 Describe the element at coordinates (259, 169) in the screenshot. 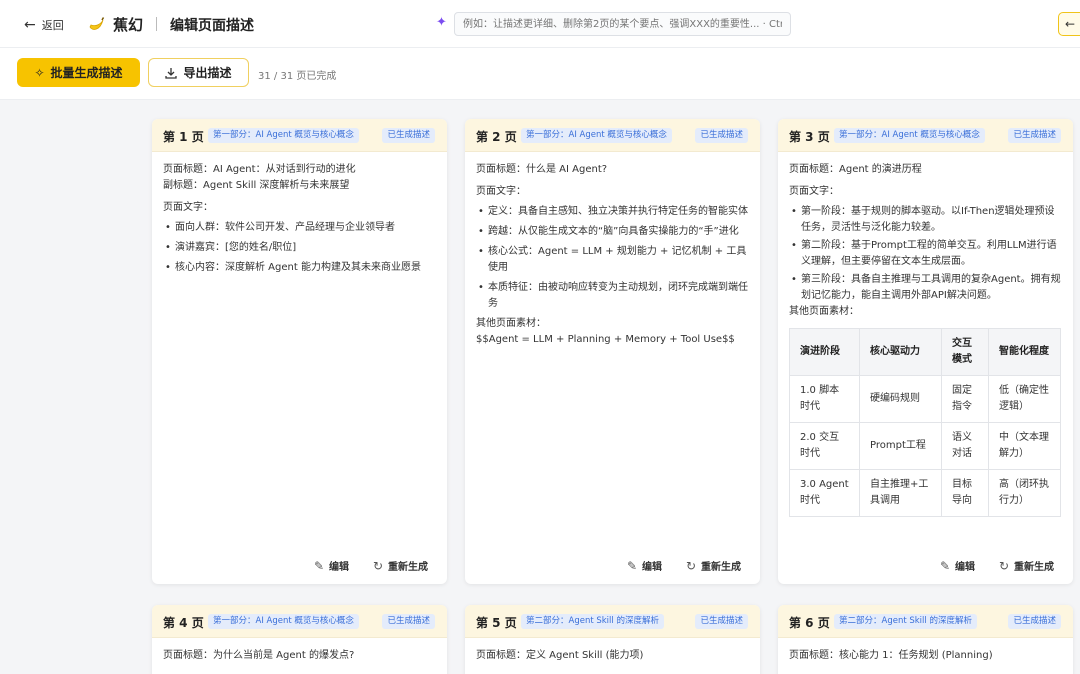

I see `title-line: 页面标题：AI Agent：从对话到行动的进化` at that location.